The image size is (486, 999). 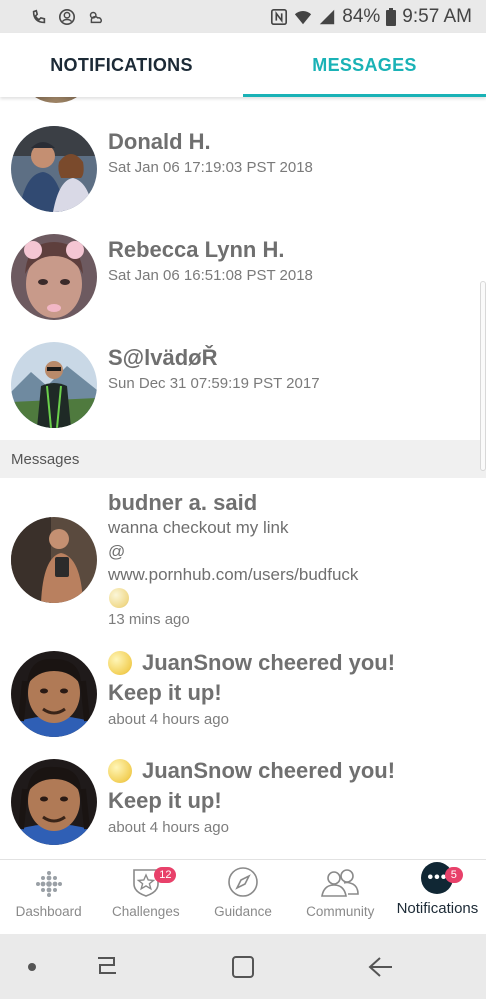 I want to click on message-text-line: @, so click(x=117, y=551).